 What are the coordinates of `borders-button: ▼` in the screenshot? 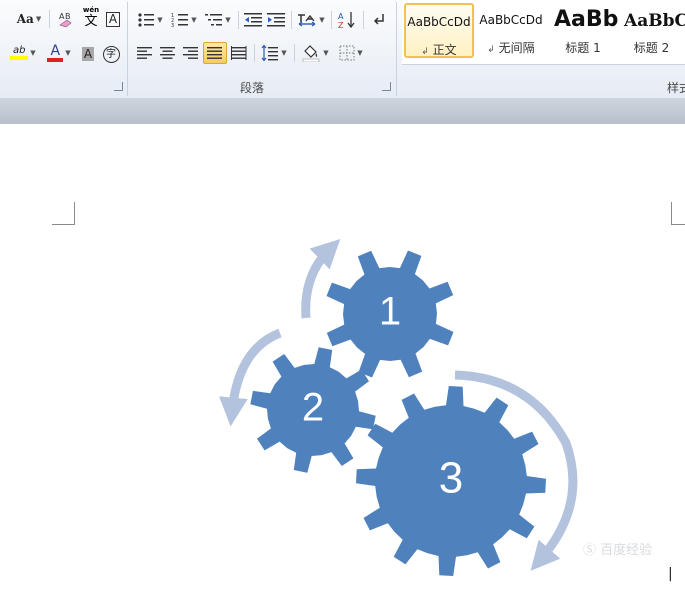 It's located at (351, 53).